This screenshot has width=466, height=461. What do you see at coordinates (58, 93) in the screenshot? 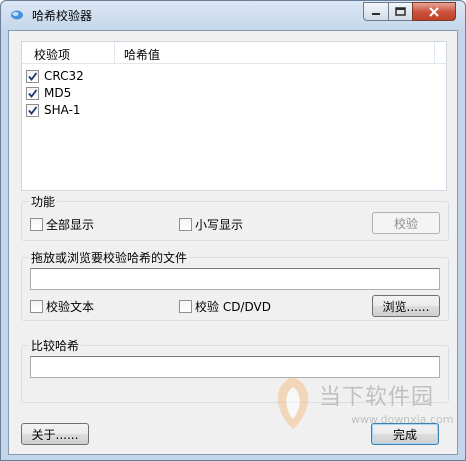
I see `md5-label: MD5` at bounding box center [58, 93].